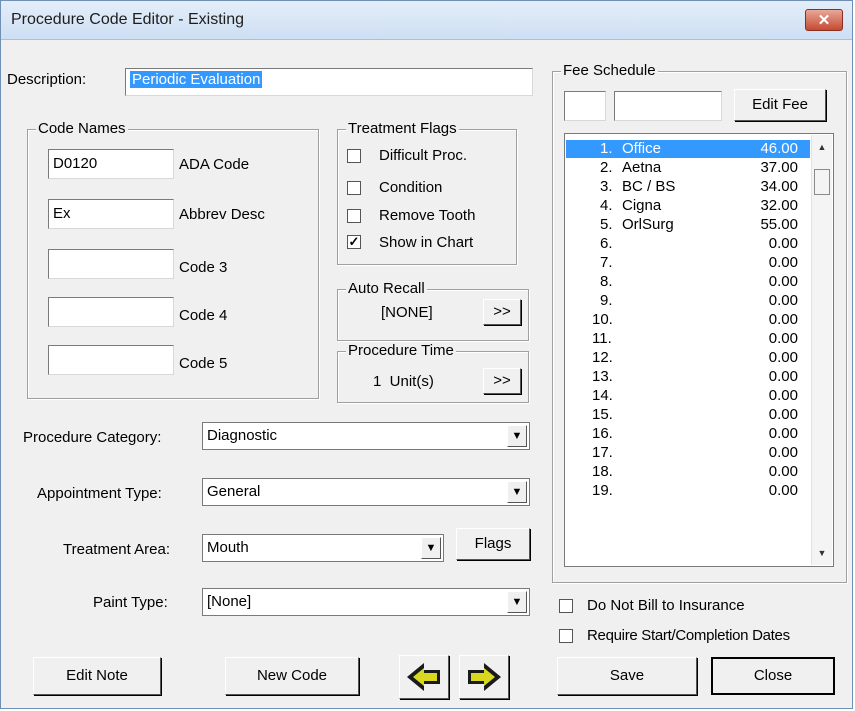 This screenshot has width=855, height=711. What do you see at coordinates (688, 225) in the screenshot?
I see `fee-row: 5. OrlSurg 55.00` at bounding box center [688, 225].